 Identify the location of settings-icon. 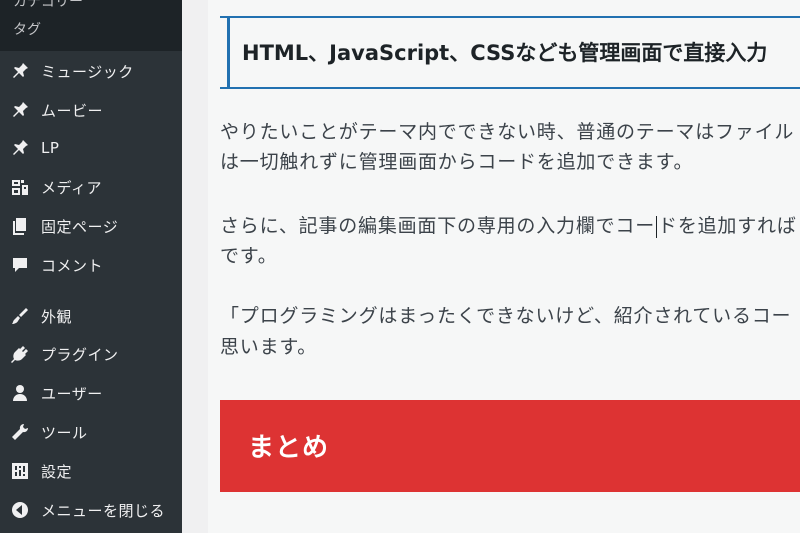
(20, 471).